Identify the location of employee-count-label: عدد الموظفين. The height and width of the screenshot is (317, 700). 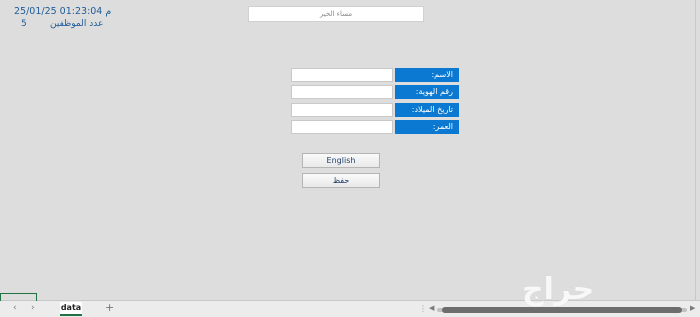
(77, 24).